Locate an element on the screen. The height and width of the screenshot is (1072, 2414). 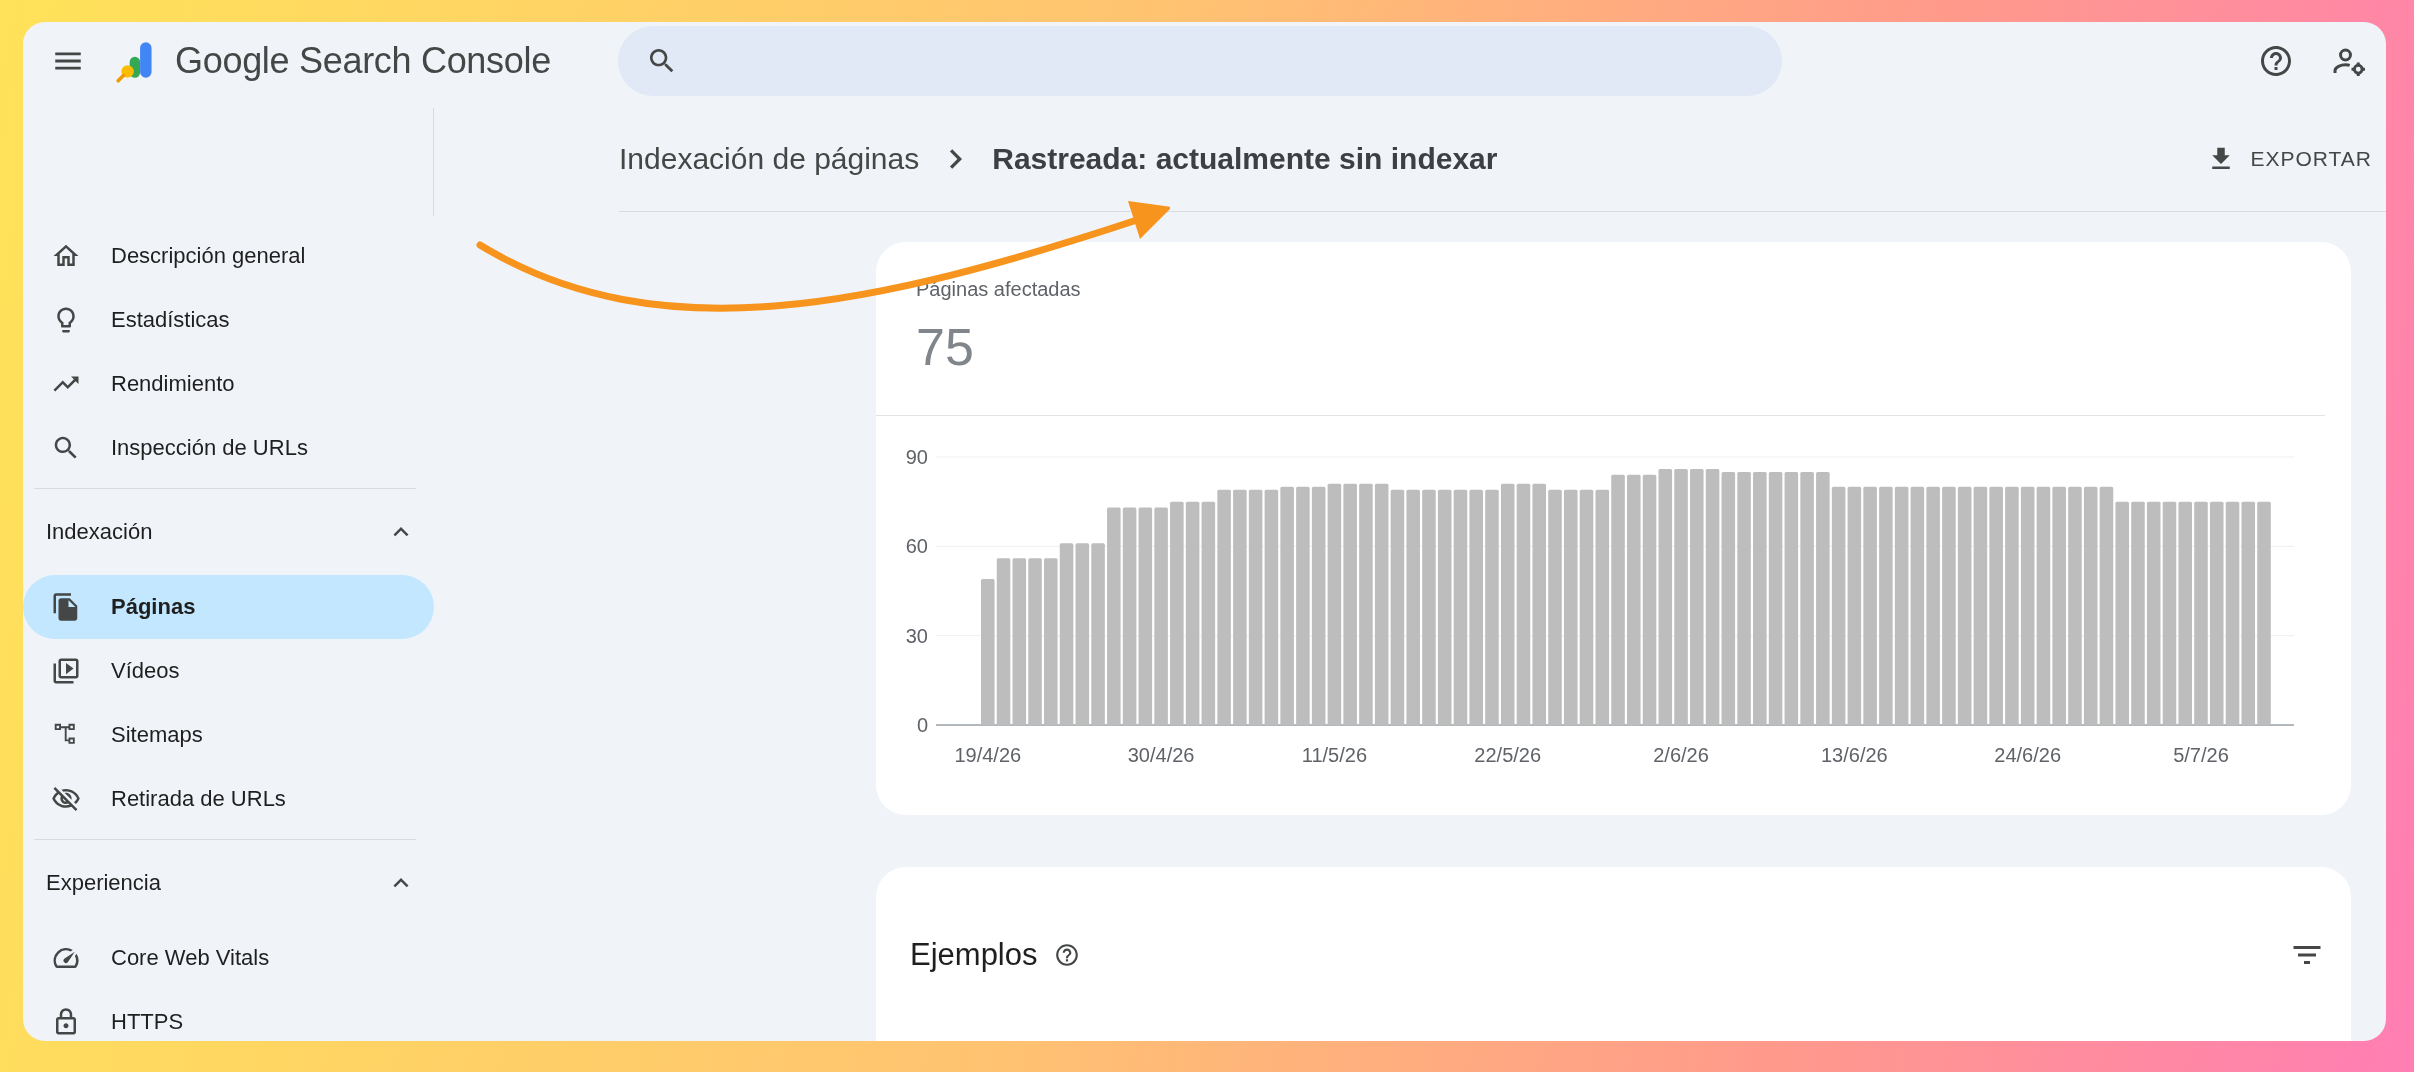
sidebar-item: Vídeos is located at coordinates (228, 671).